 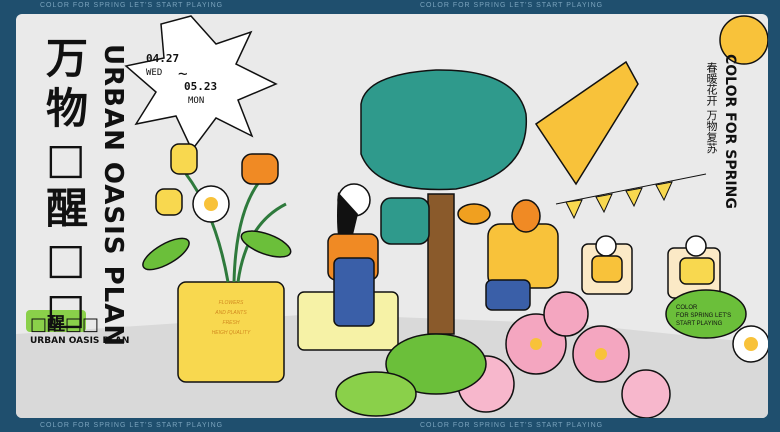 I want to click on note-line-1: COLOR, so click(x=687, y=308).